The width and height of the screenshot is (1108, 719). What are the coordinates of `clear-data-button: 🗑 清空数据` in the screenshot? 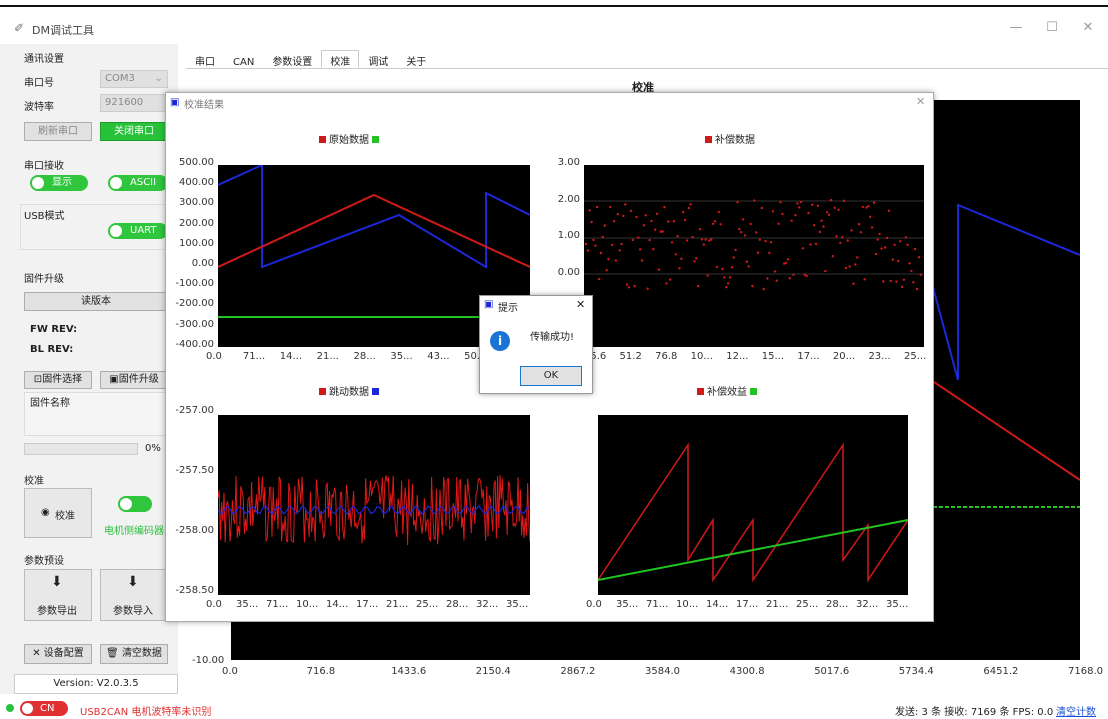 It's located at (134, 654).